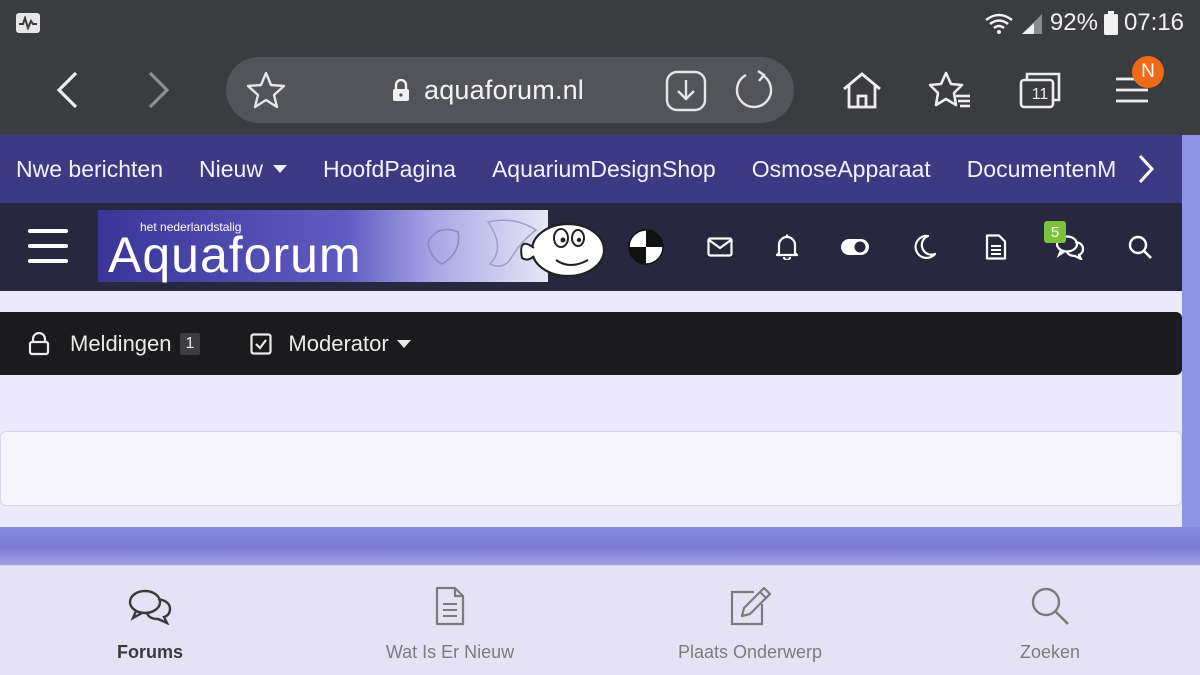 This screenshot has width=1200, height=675. I want to click on dark-mode-button, so click(925, 247).